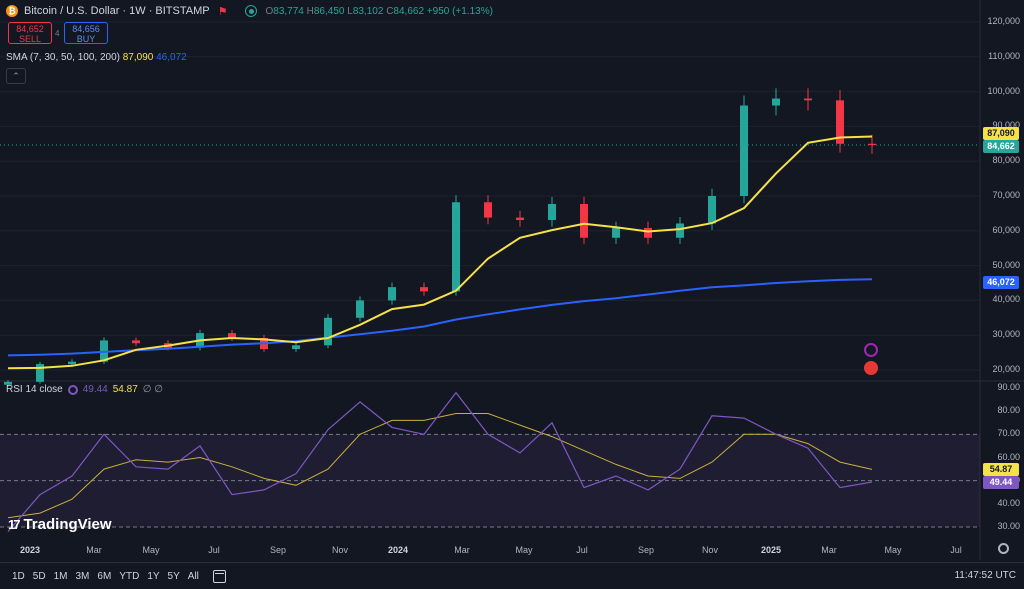 The height and width of the screenshot is (589, 1024). Describe the element at coordinates (174, 576) in the screenshot. I see `range-button-5y: 5Y` at that location.